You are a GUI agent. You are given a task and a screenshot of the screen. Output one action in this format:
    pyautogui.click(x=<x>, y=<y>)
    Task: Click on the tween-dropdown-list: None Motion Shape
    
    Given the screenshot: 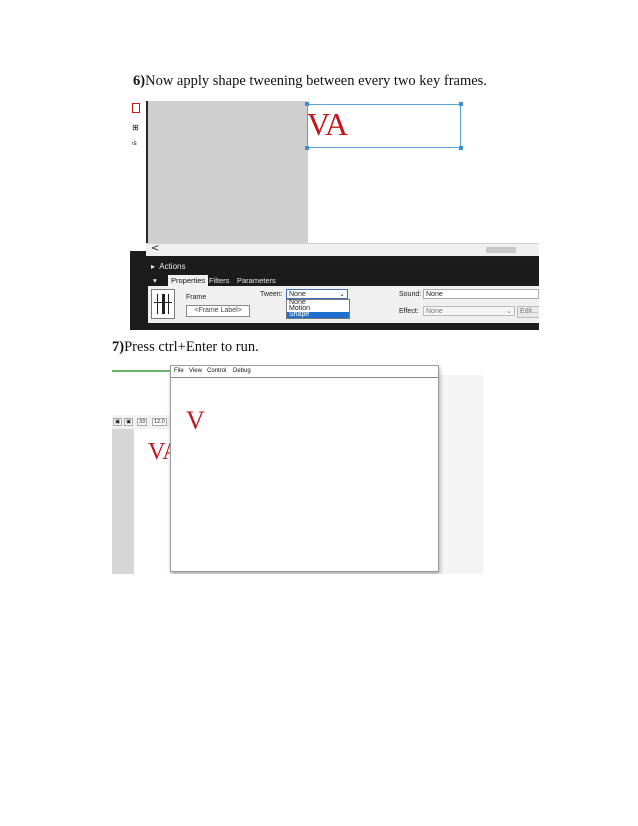 What is the action you would take?
    pyautogui.click(x=318, y=309)
    